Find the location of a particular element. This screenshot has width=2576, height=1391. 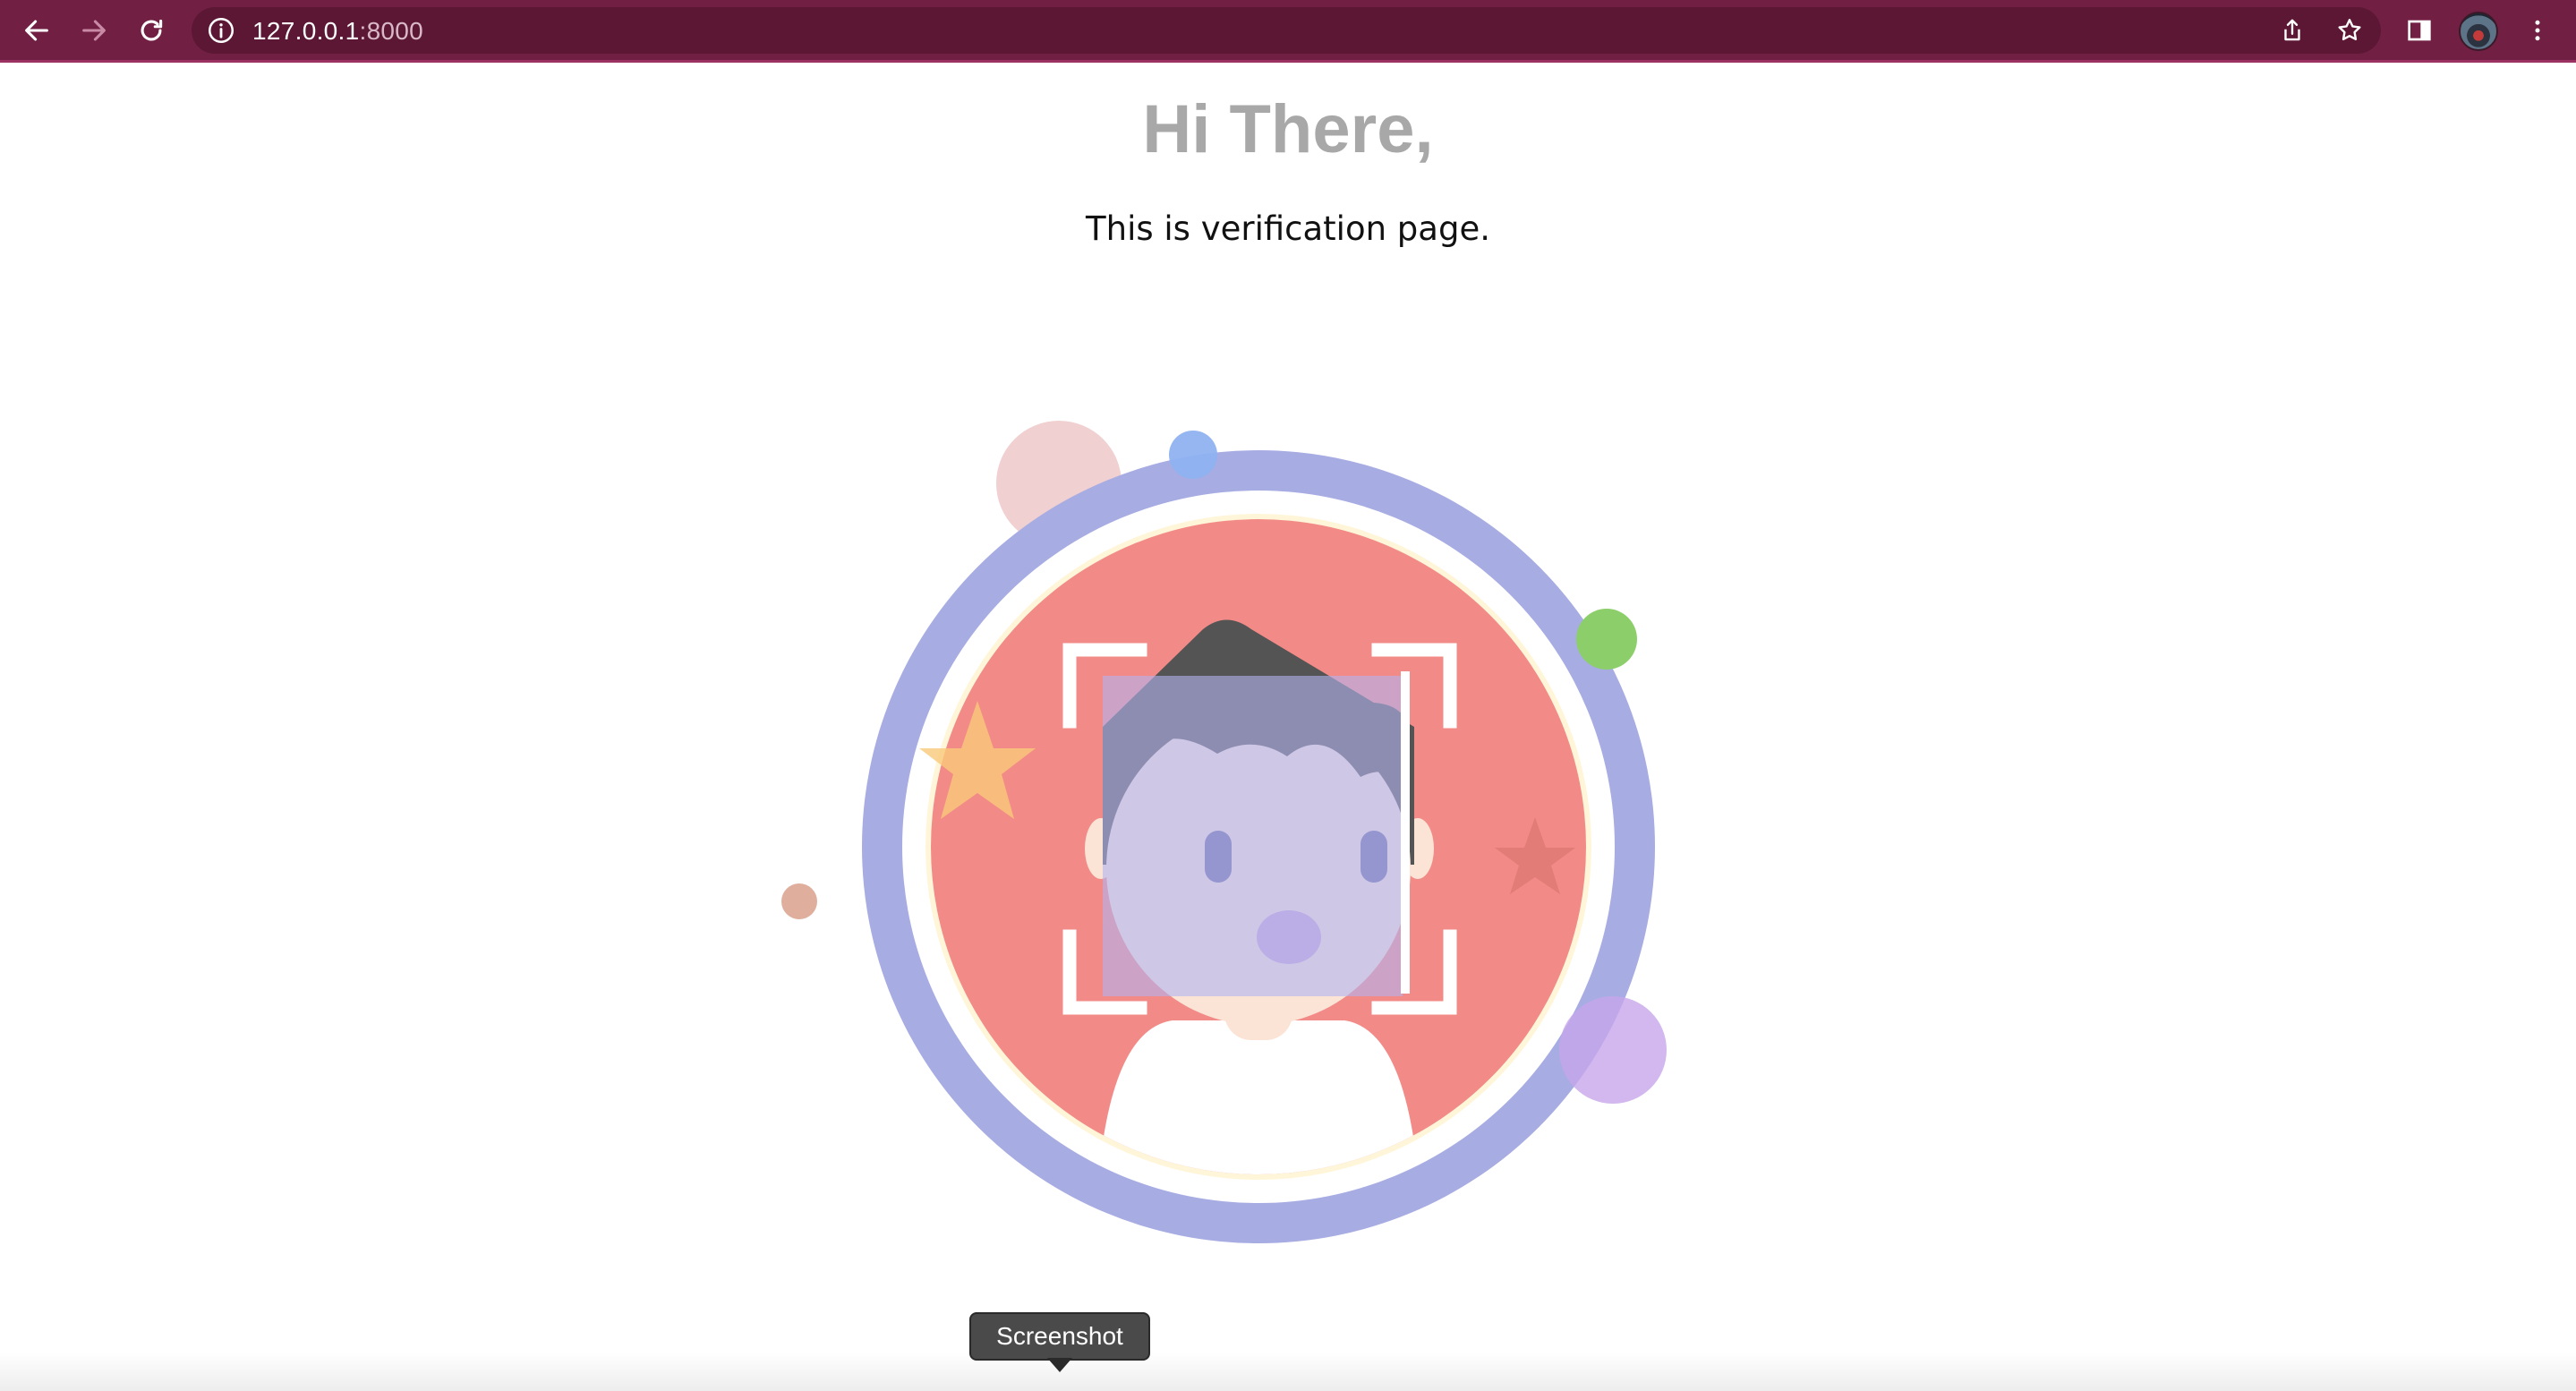

avatar is located at coordinates (2478, 31).